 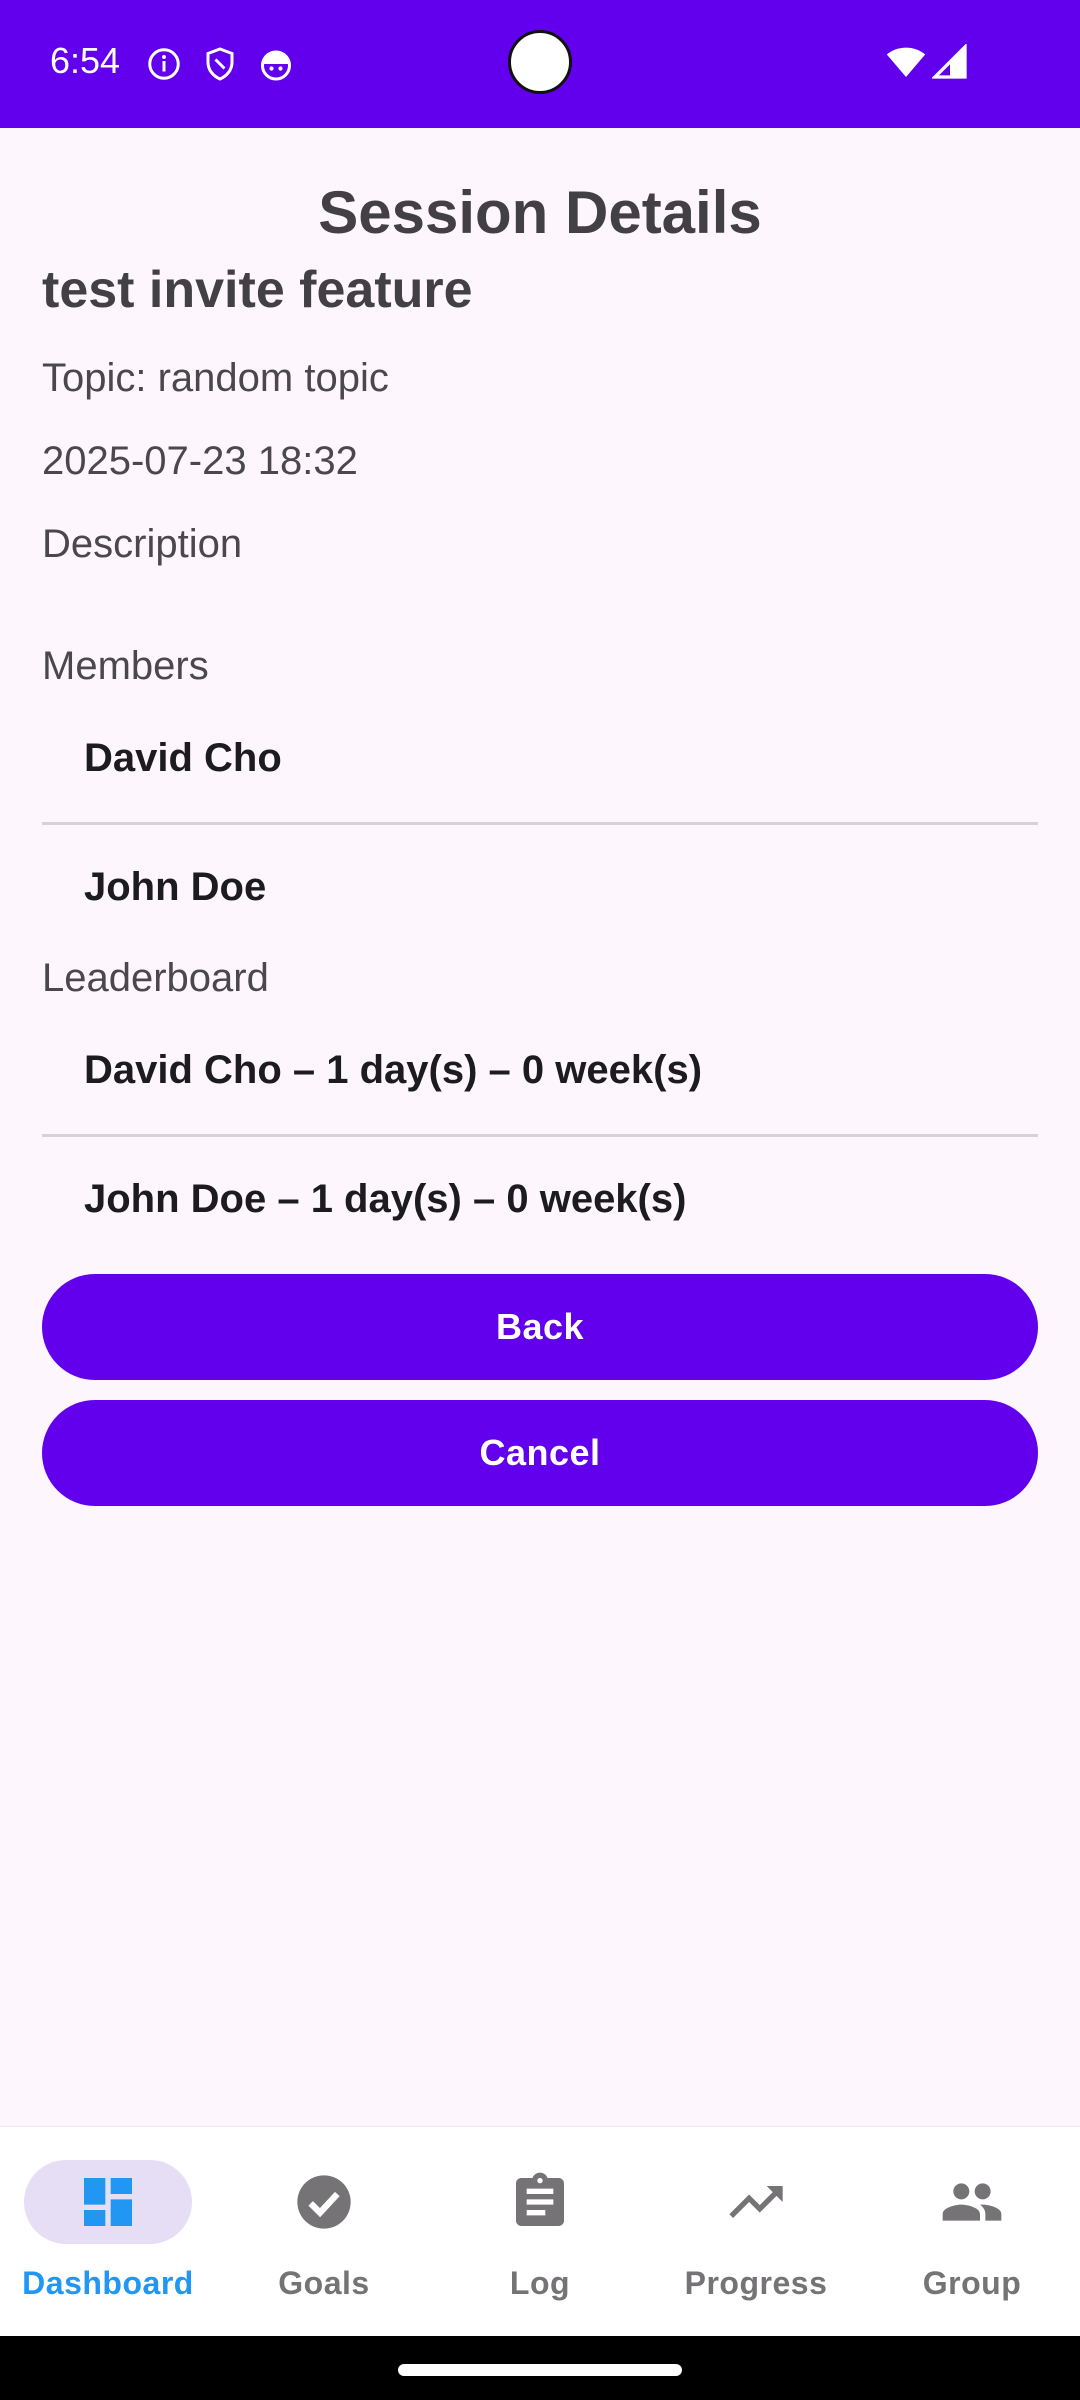 I want to click on session-name: test invite feature, so click(x=257, y=290).